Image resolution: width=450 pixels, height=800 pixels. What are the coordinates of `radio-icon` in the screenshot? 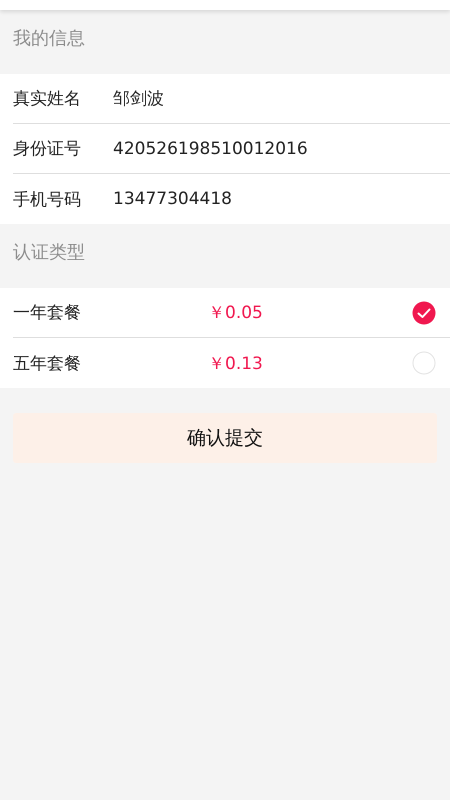 It's located at (424, 363).